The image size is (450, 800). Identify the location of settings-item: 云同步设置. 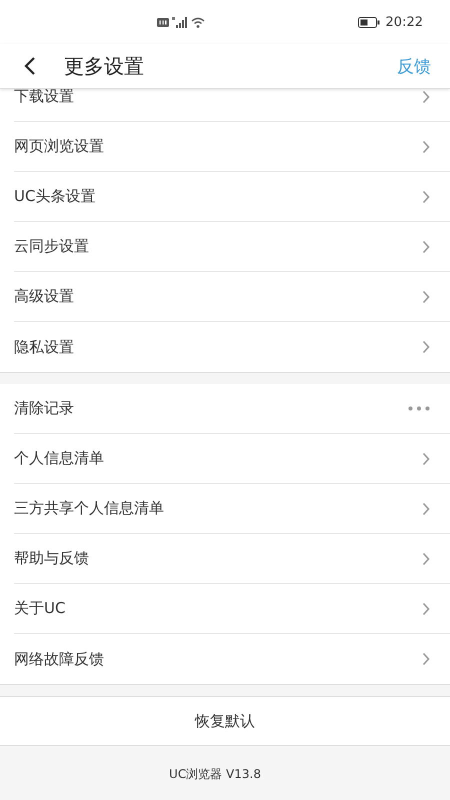
(232, 247).